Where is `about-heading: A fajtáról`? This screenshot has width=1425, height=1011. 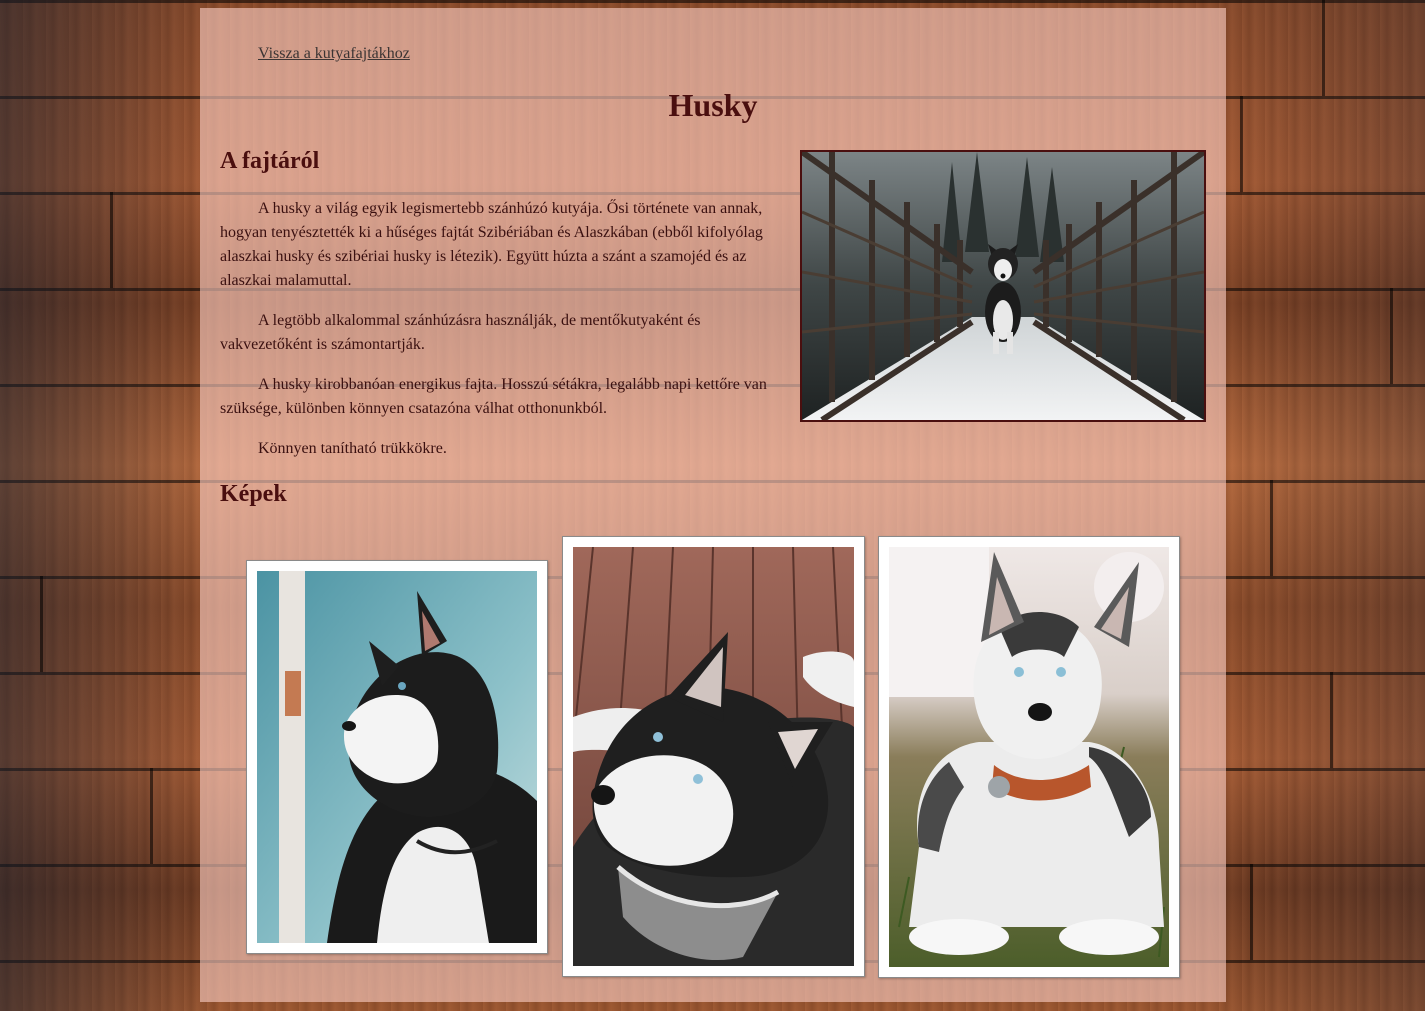
about-heading: A fajtáról is located at coordinates (270, 161).